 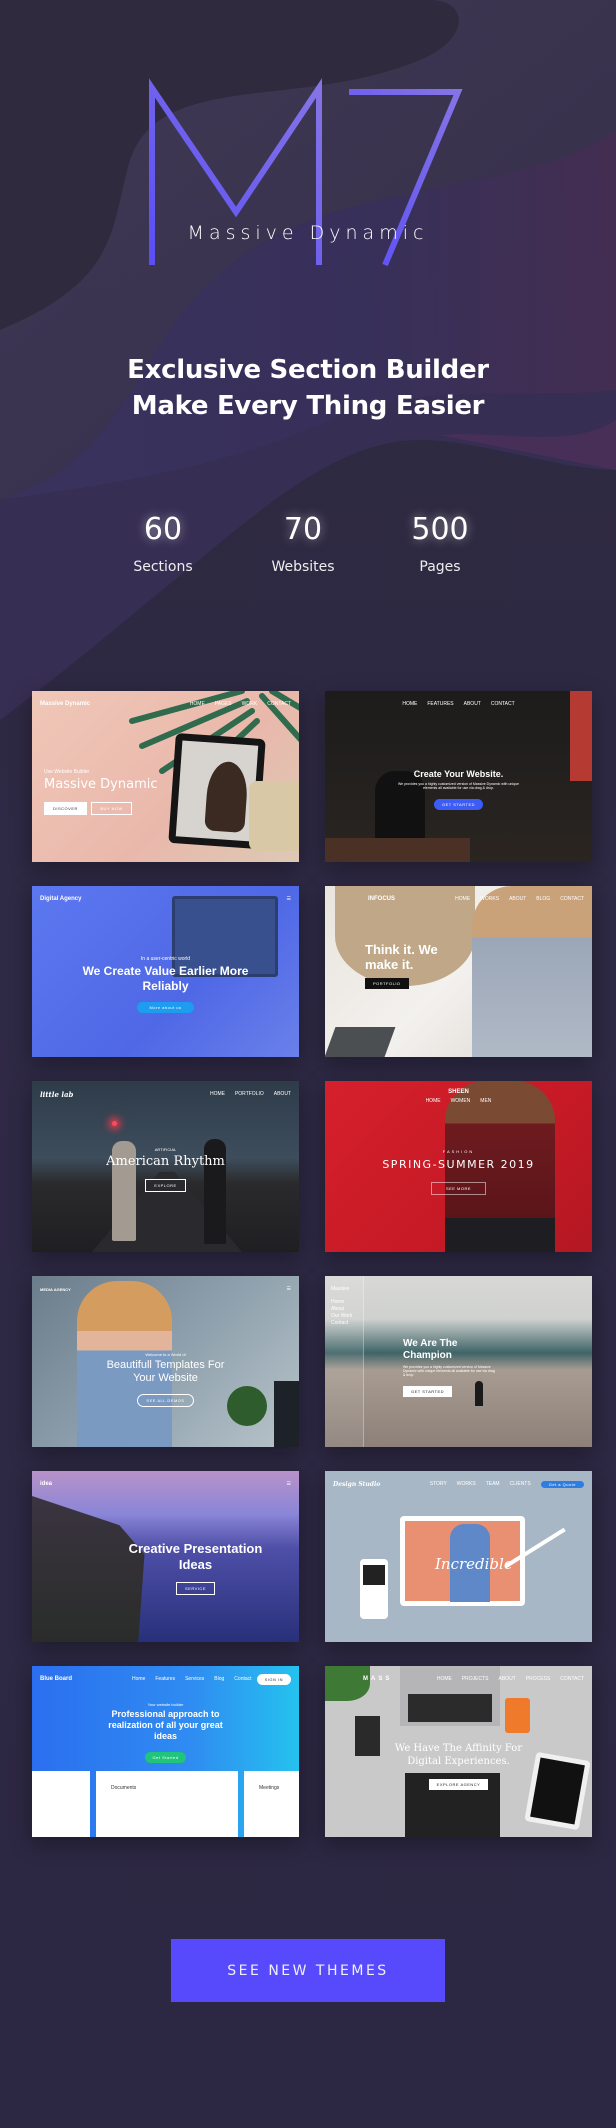 I want to click on thumbnail-title: We Are The Champion, so click(x=430, y=1349).